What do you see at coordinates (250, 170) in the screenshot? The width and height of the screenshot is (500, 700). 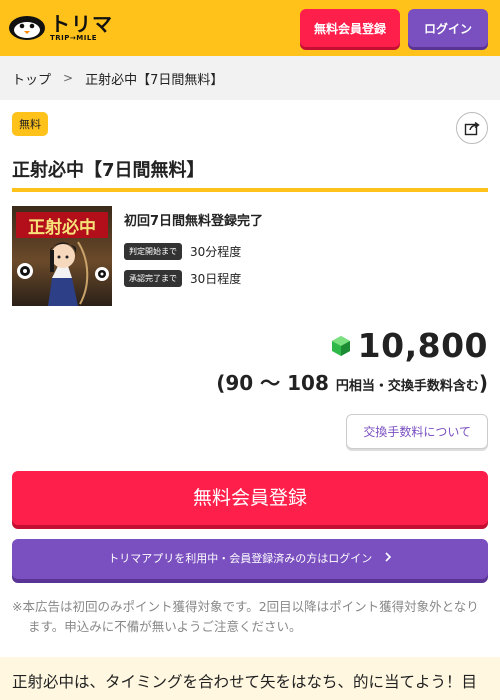 I see `offer-title: 正射必中【7日間無料】` at bounding box center [250, 170].